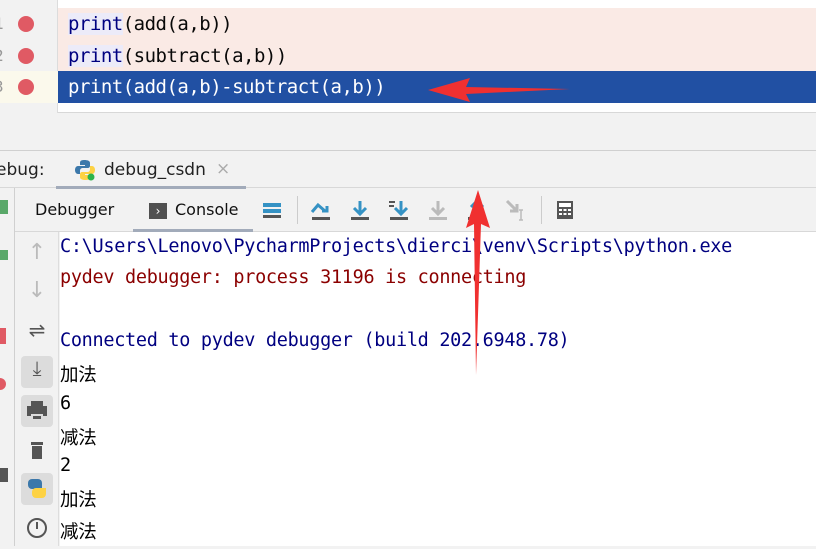 The width and height of the screenshot is (816, 549). I want to click on console-line: 2, so click(65, 466).